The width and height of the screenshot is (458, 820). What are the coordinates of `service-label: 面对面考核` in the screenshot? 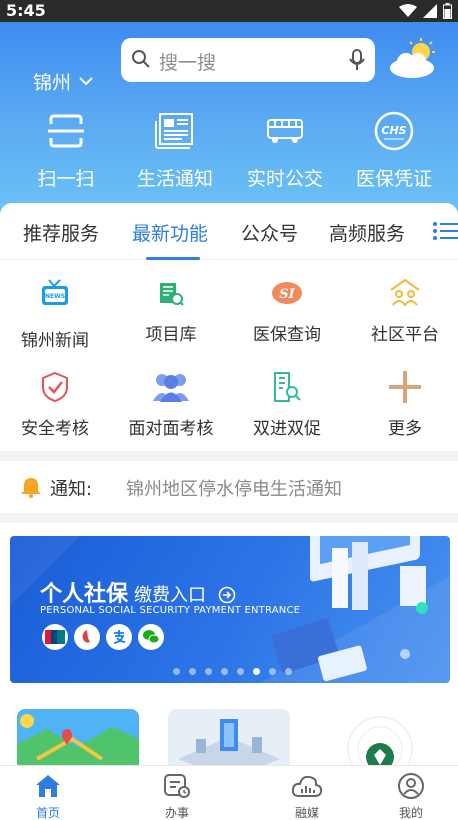 It's located at (171, 429).